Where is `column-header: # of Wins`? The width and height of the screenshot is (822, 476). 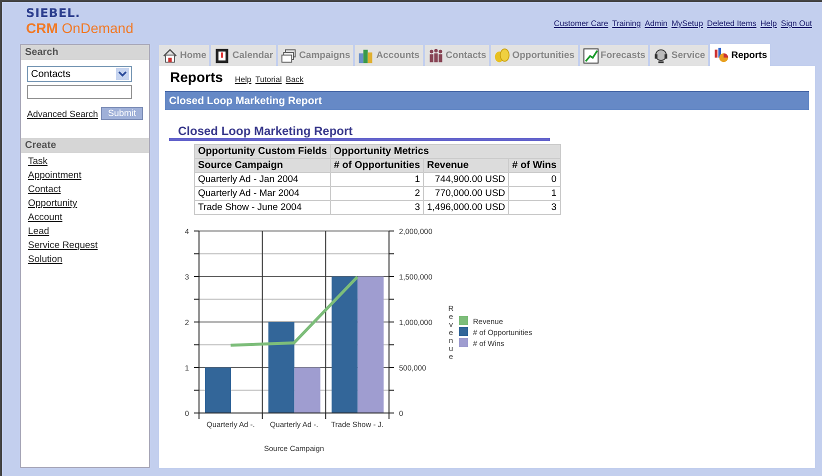 column-header: # of Wins is located at coordinates (534, 165).